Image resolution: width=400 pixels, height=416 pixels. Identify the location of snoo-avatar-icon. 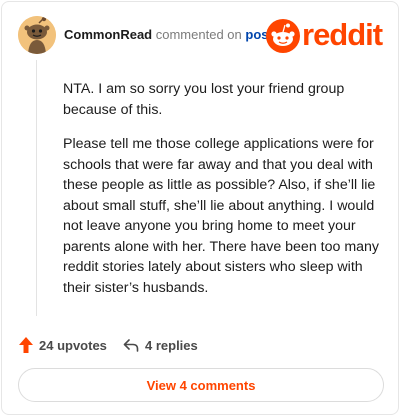
(37, 35).